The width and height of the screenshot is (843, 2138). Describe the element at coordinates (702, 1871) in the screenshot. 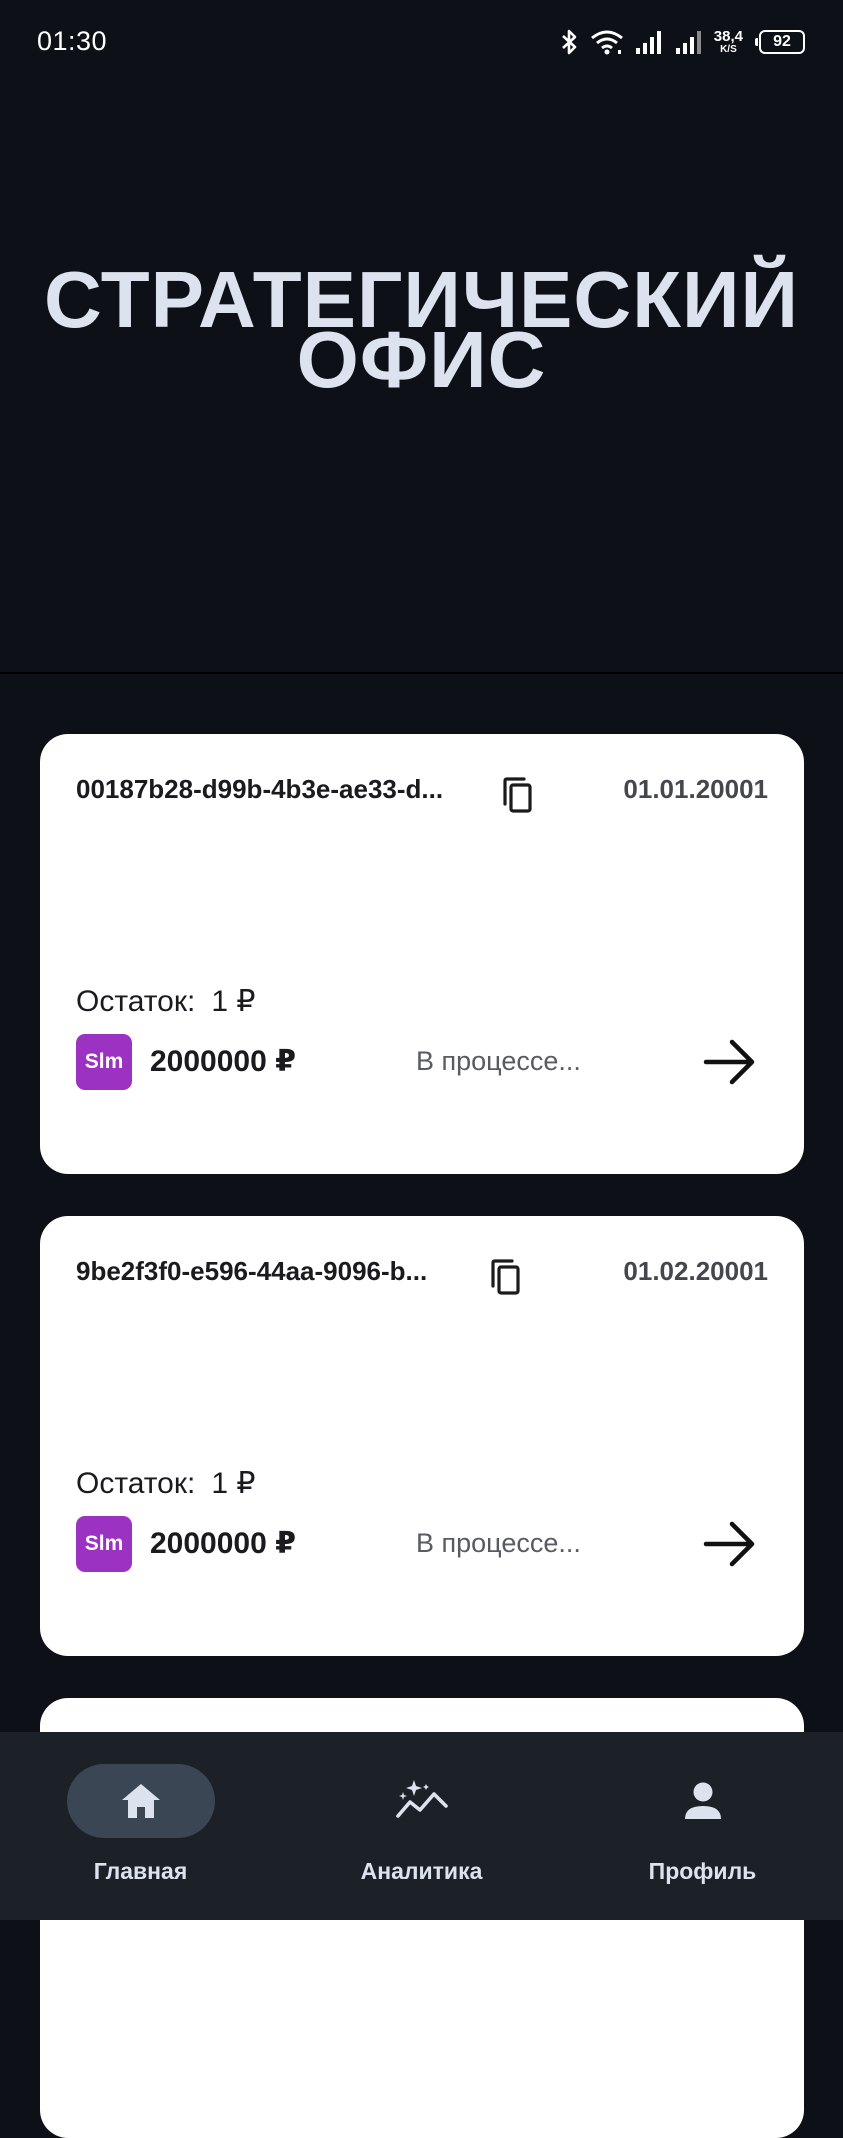

I see `nav-label-profile: Профиль` at that location.